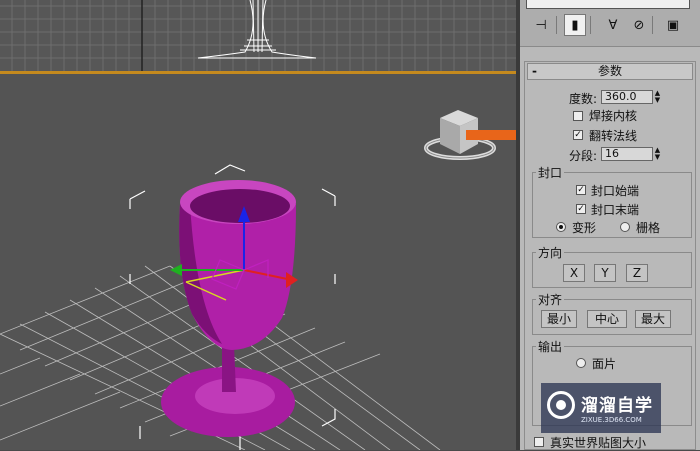 Image resolution: width=700 pixels, height=451 pixels. I want to click on make-unique-button: ∀, so click(613, 25).